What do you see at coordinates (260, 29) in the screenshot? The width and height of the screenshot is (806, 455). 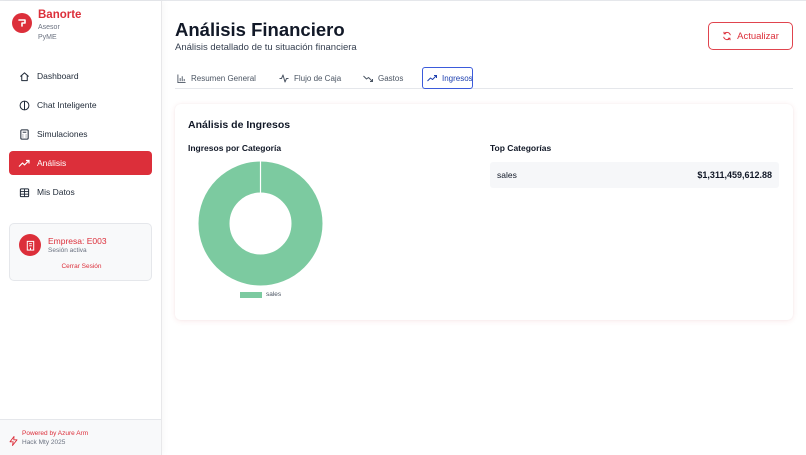 I see `page-title: Análisis Financiero` at bounding box center [260, 29].